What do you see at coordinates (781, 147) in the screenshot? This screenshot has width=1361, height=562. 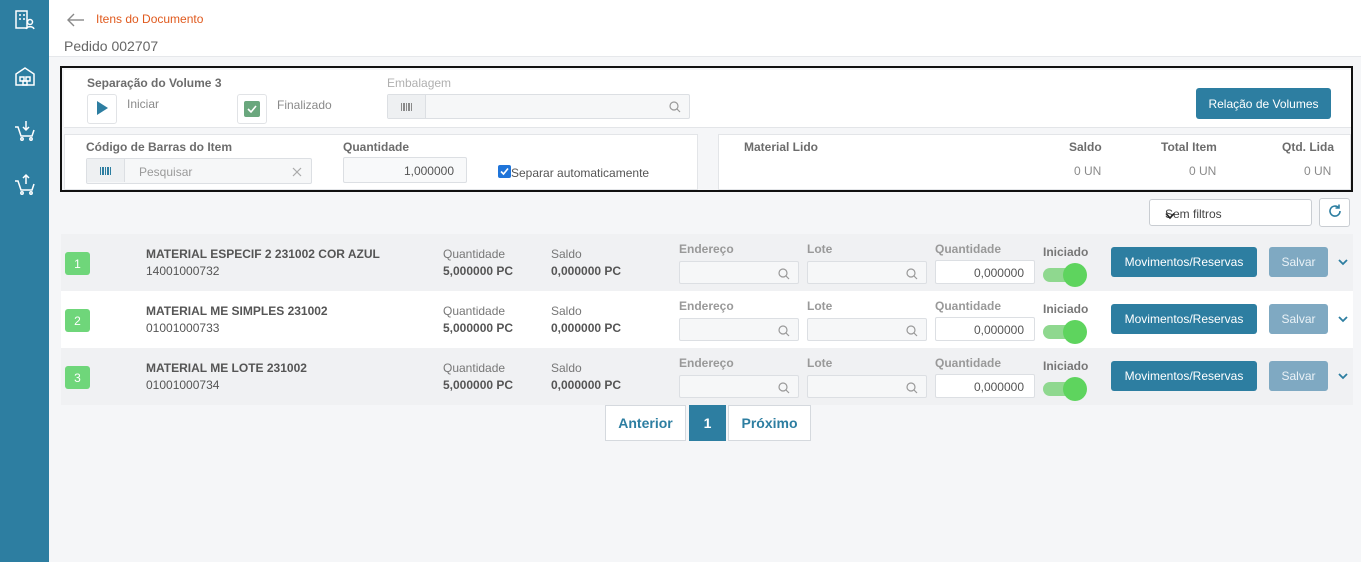 I see `material-read-label: Material Lido` at bounding box center [781, 147].